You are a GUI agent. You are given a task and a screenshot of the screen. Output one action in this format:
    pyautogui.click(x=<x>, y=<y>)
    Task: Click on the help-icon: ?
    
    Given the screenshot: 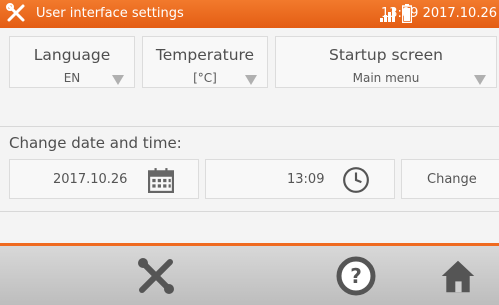 What is the action you would take?
    pyautogui.click(x=356, y=276)
    